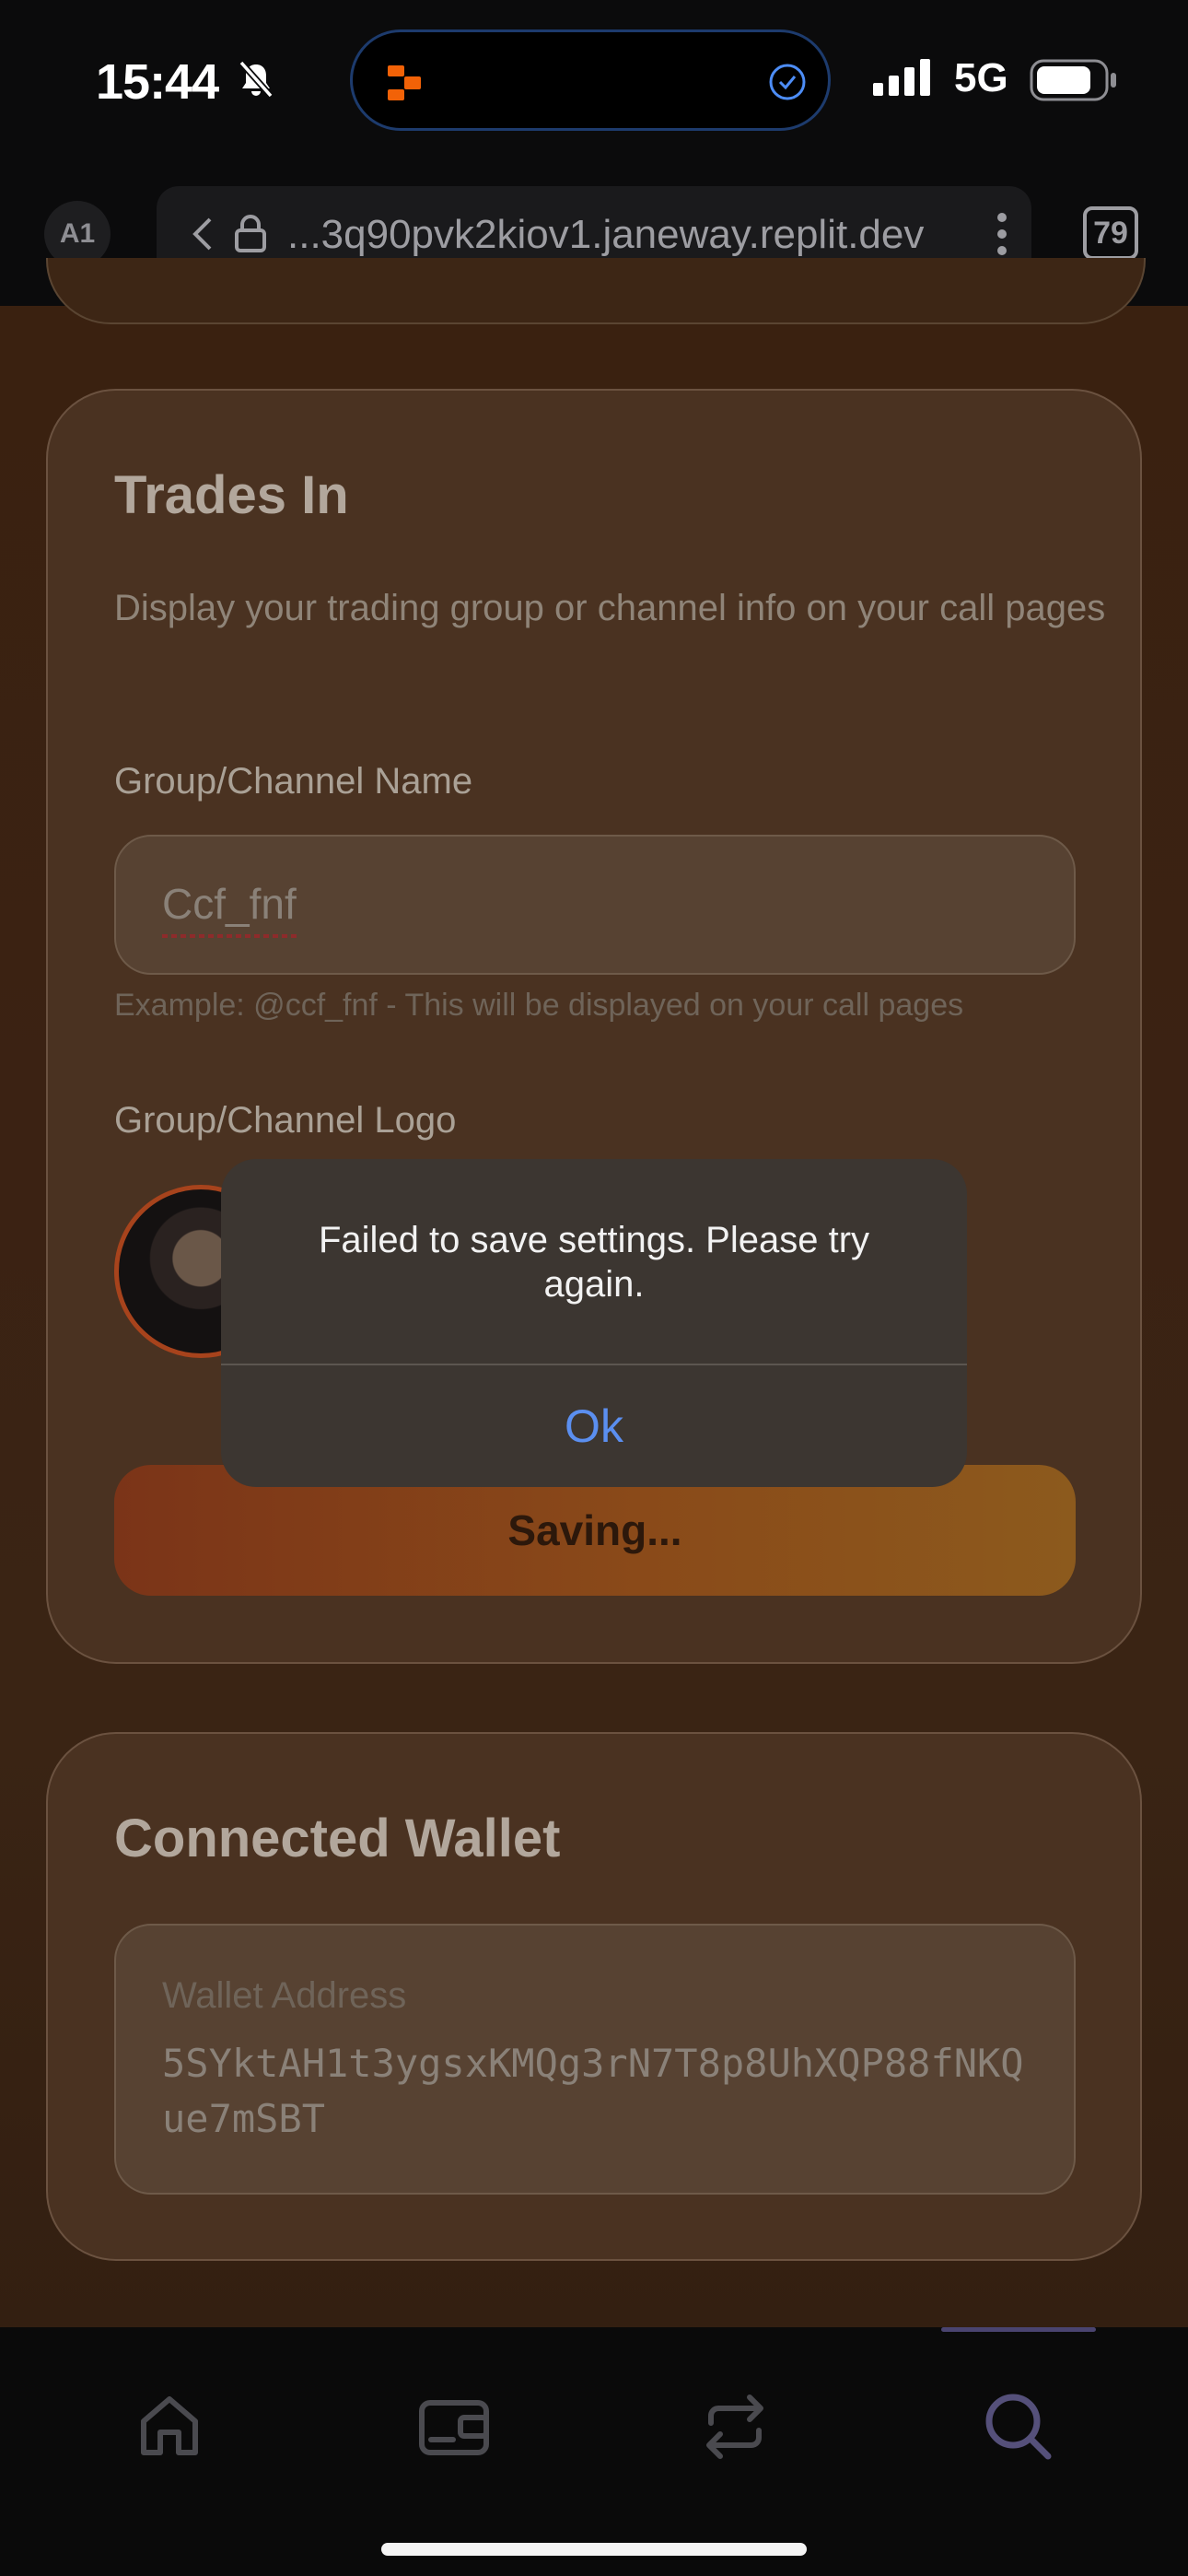  What do you see at coordinates (201, 236) in the screenshot?
I see `back-chevron-icon` at bounding box center [201, 236].